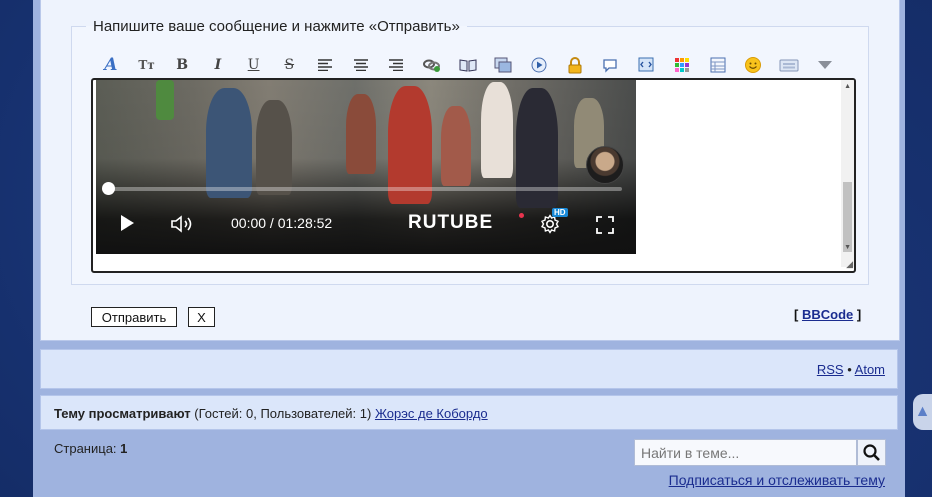  I want to click on align-right-icon, so click(397, 65).